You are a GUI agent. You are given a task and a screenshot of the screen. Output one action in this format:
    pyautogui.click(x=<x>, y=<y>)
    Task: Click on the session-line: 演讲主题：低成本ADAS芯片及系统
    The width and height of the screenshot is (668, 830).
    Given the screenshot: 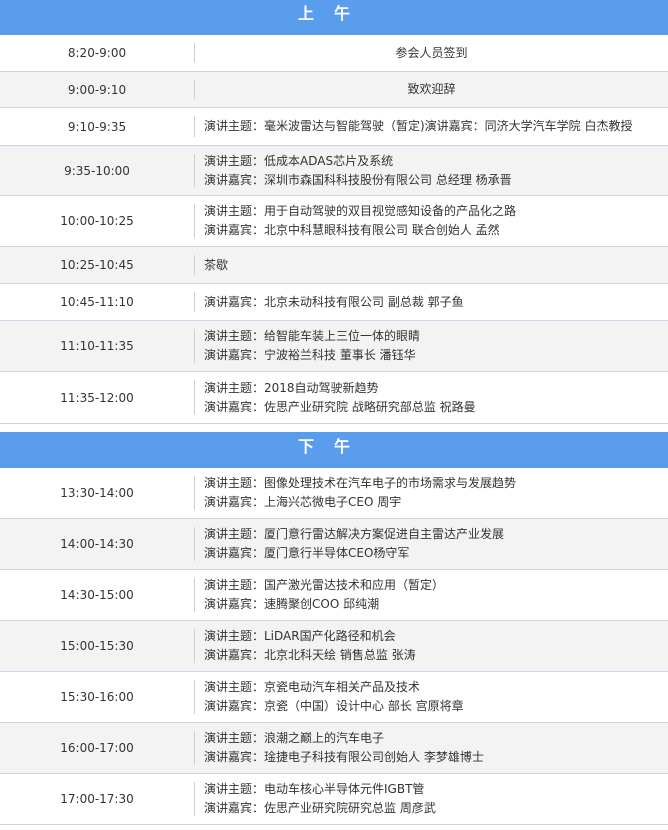 What is the action you would take?
    pyautogui.click(x=299, y=160)
    